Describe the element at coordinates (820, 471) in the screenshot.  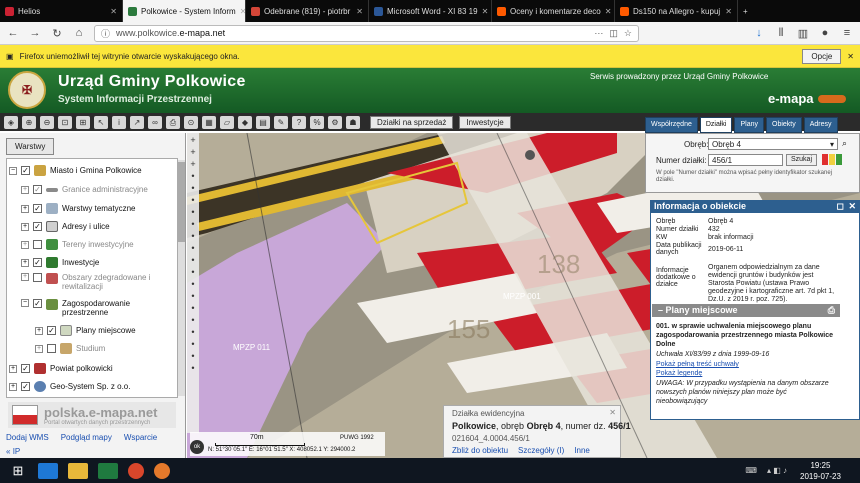
I see `system-clock: 19:25 2019-07-23` at that location.